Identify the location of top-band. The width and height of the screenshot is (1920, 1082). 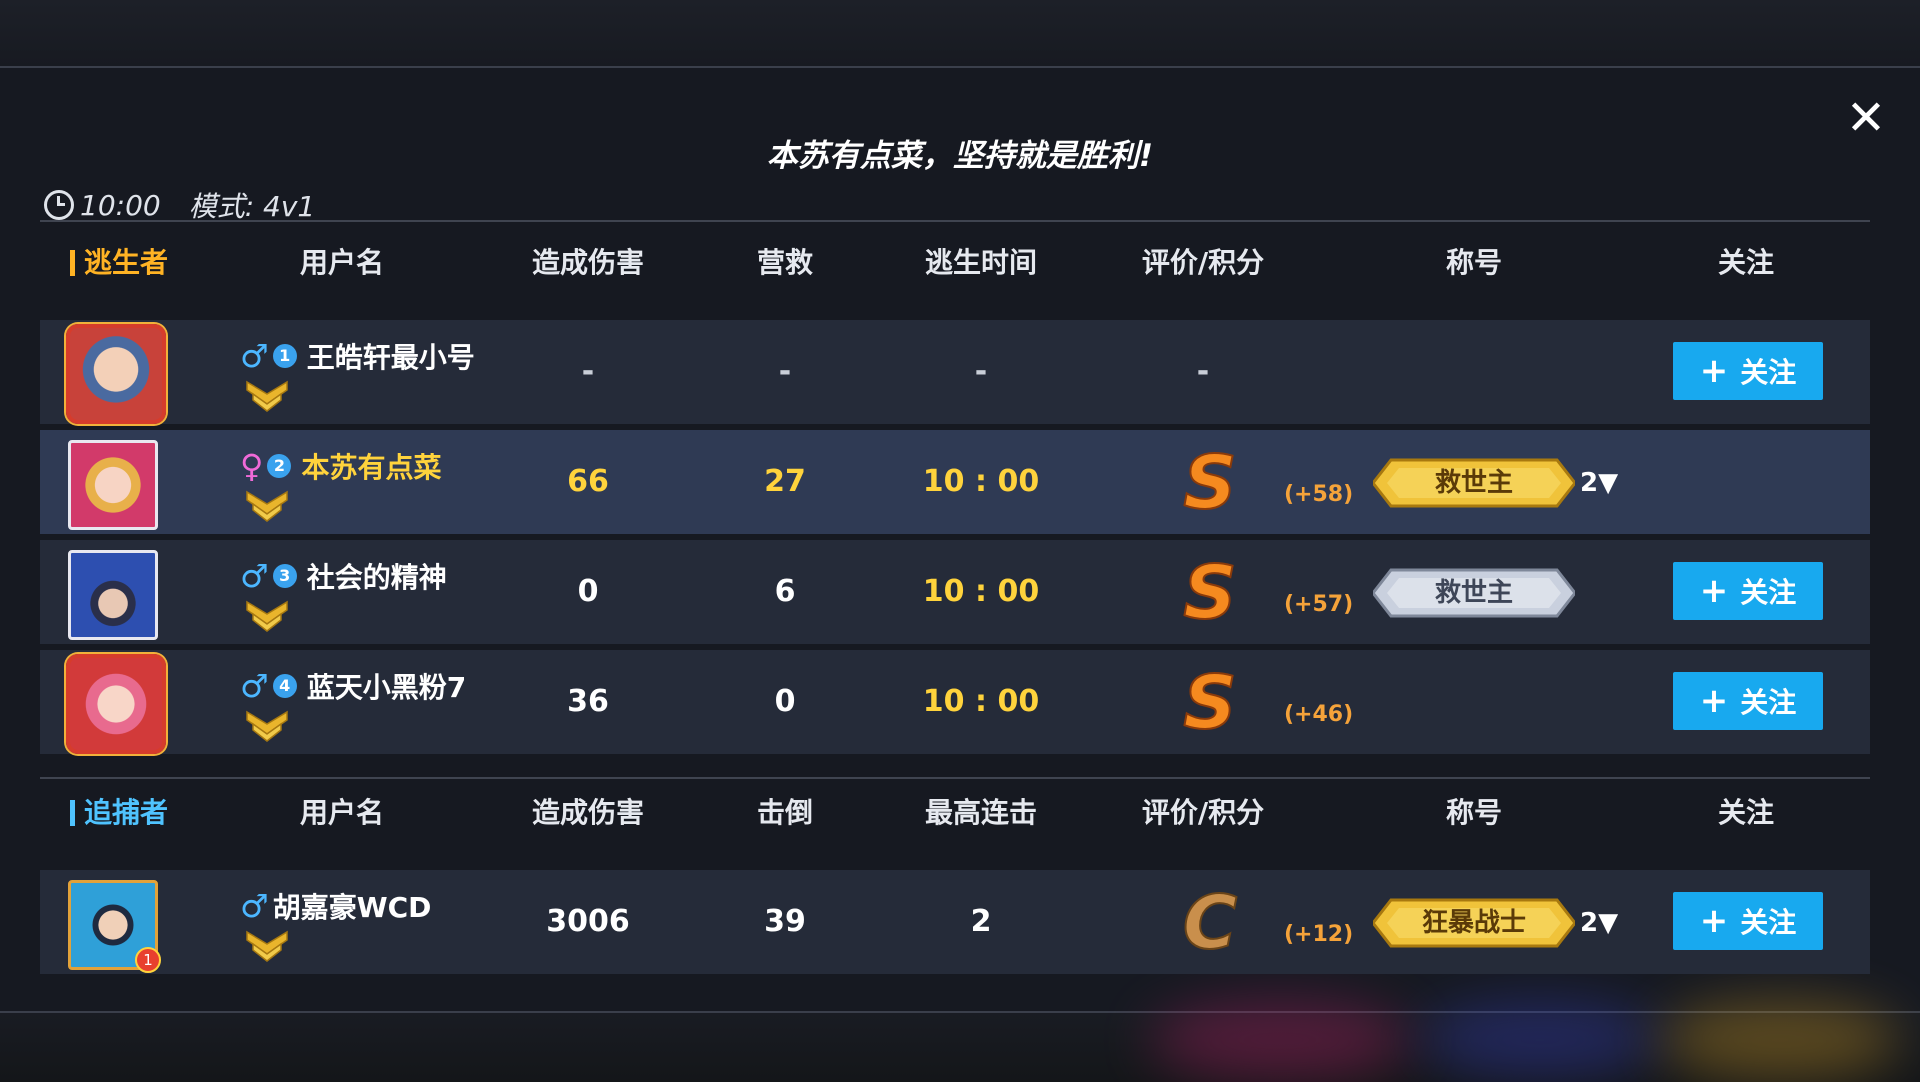
(960, 34).